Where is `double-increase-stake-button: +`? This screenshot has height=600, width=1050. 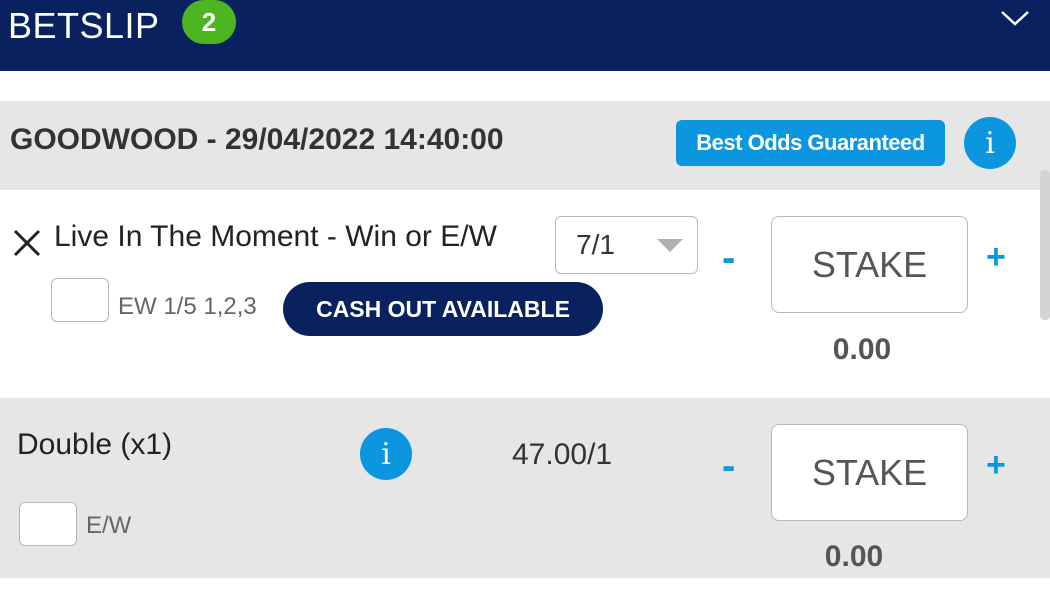 double-increase-stake-button: + is located at coordinates (996, 465).